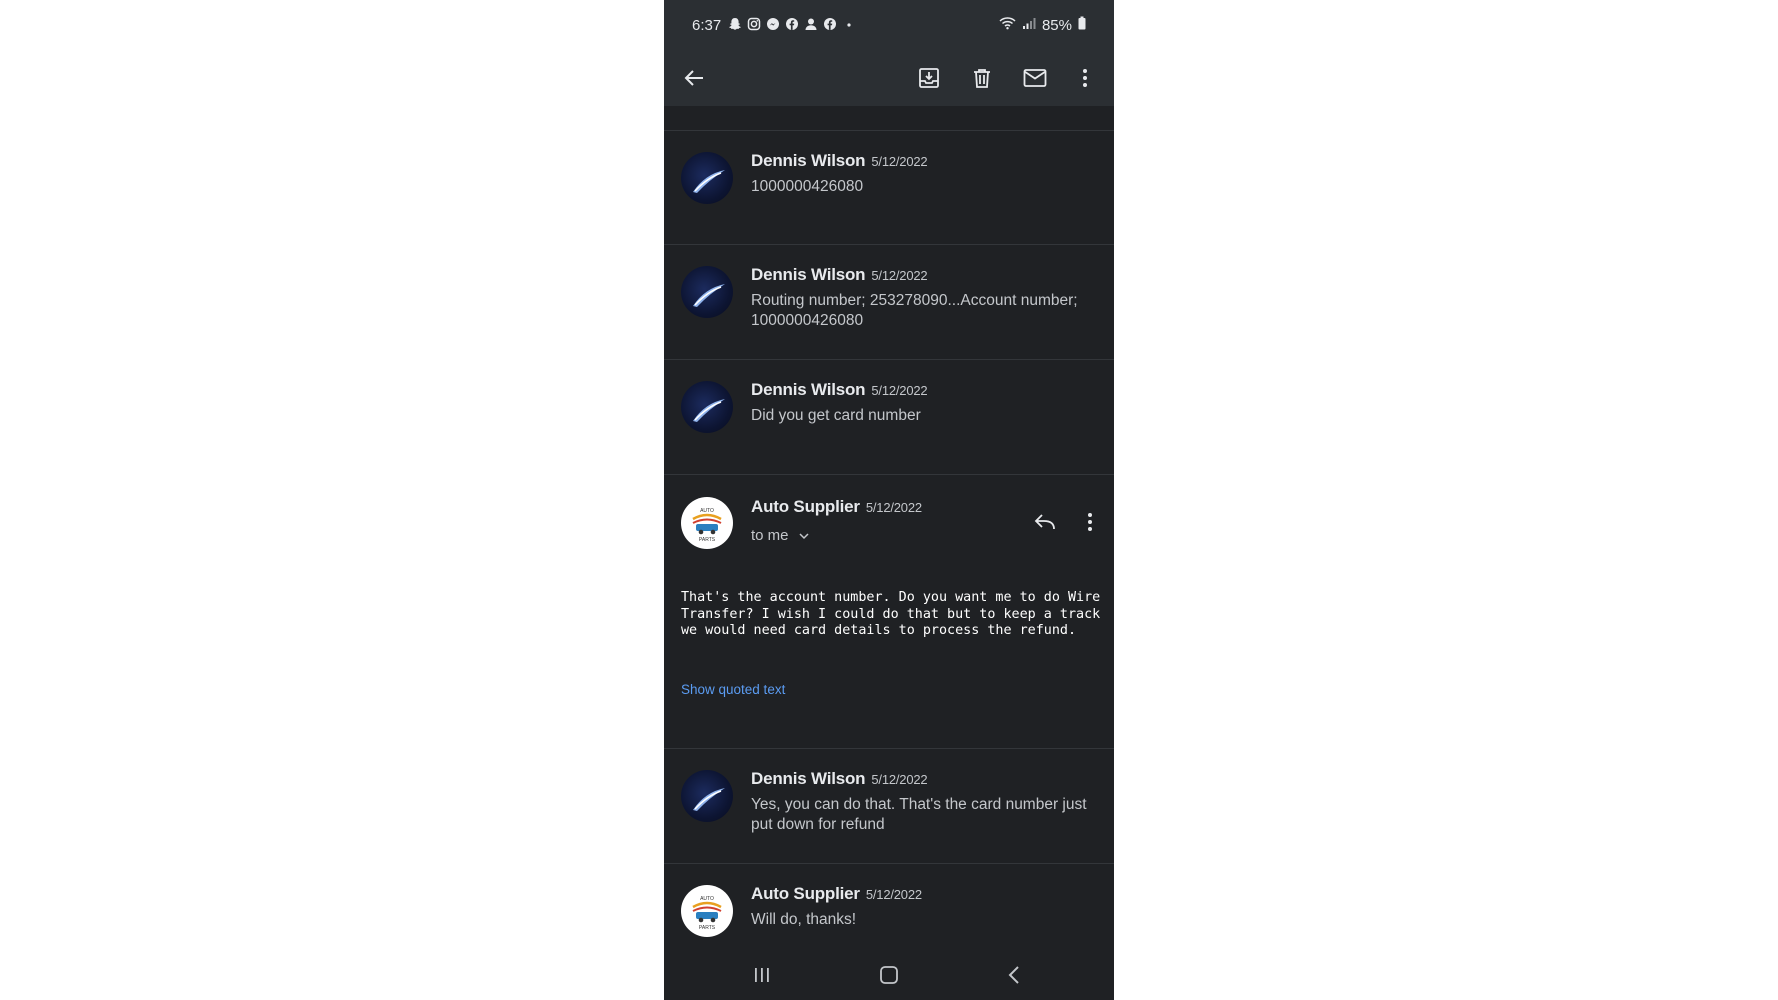 Image resolution: width=1778 pixels, height=1000 pixels. I want to click on system-back-button, so click(1014, 975).